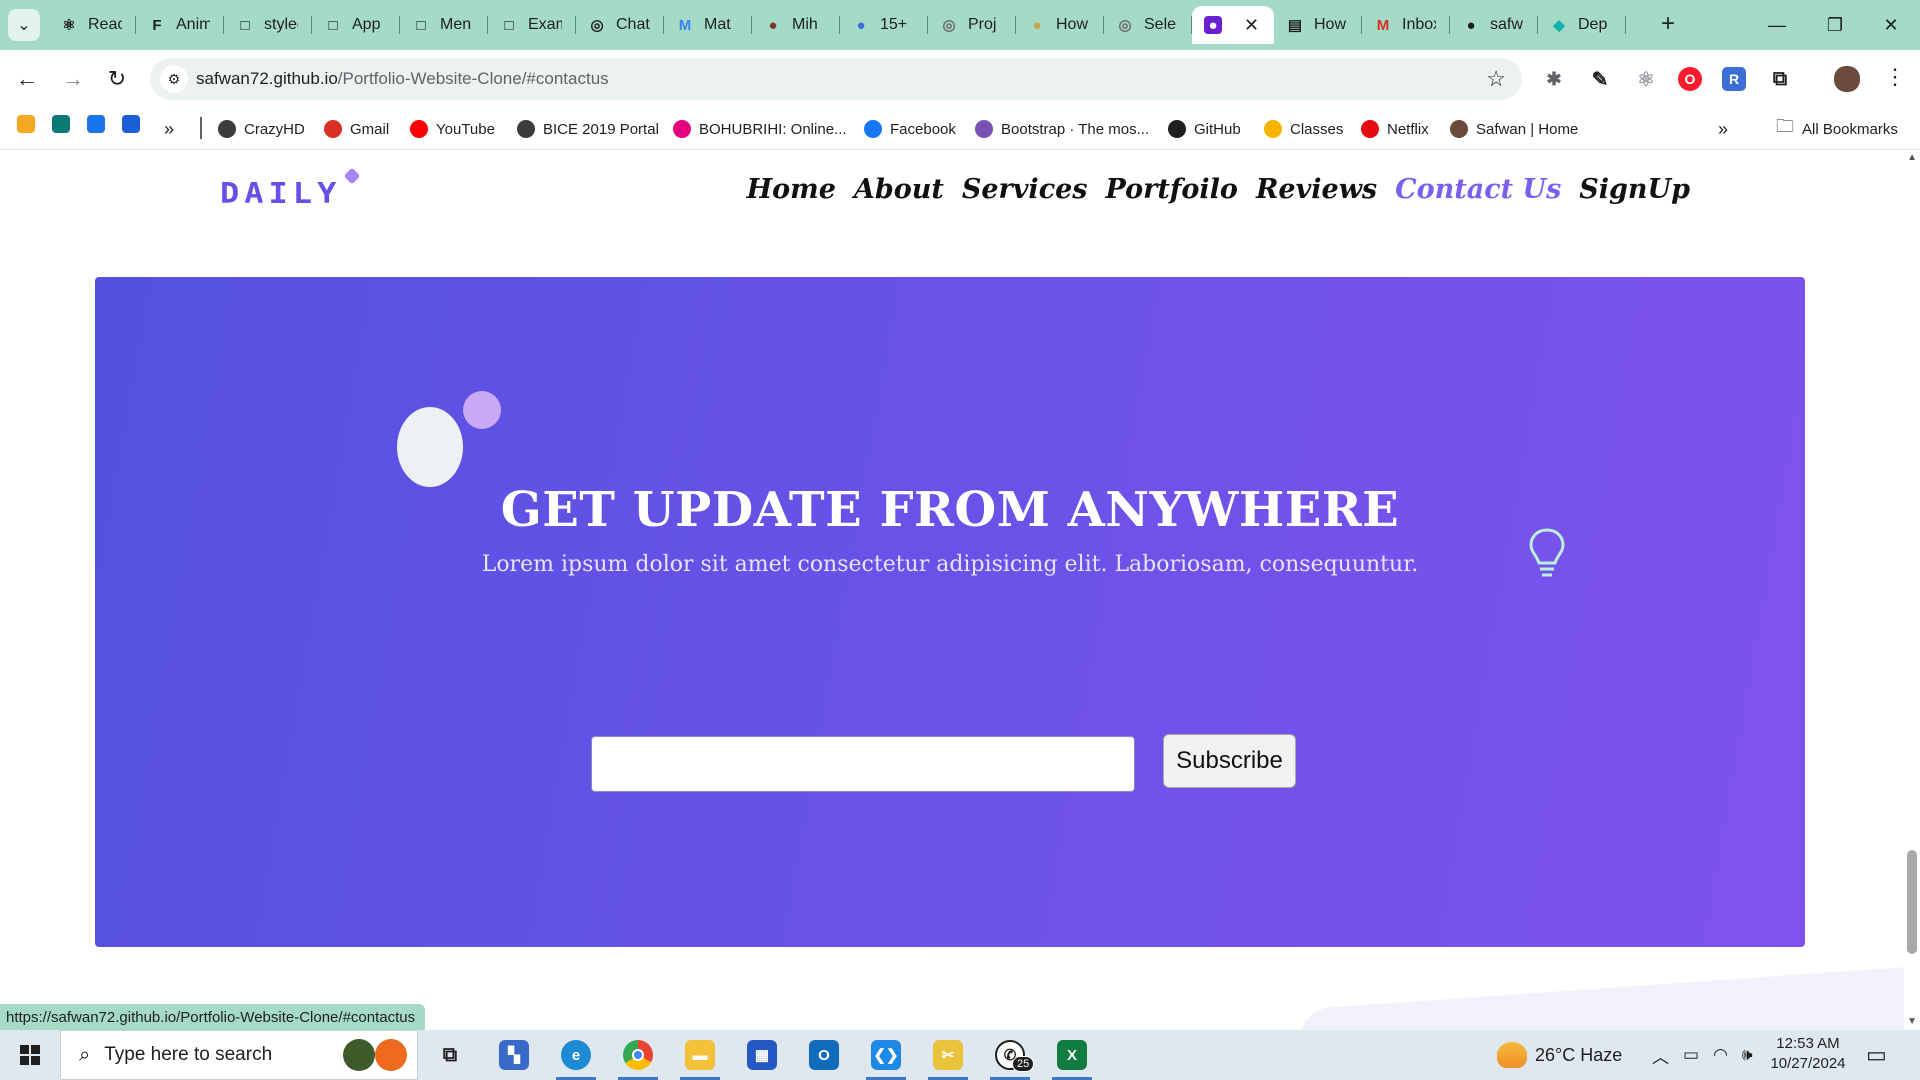 The width and height of the screenshot is (1920, 1080). Describe the element at coordinates (1690, 79) in the screenshot. I see `opera-extension-icon: O` at that location.